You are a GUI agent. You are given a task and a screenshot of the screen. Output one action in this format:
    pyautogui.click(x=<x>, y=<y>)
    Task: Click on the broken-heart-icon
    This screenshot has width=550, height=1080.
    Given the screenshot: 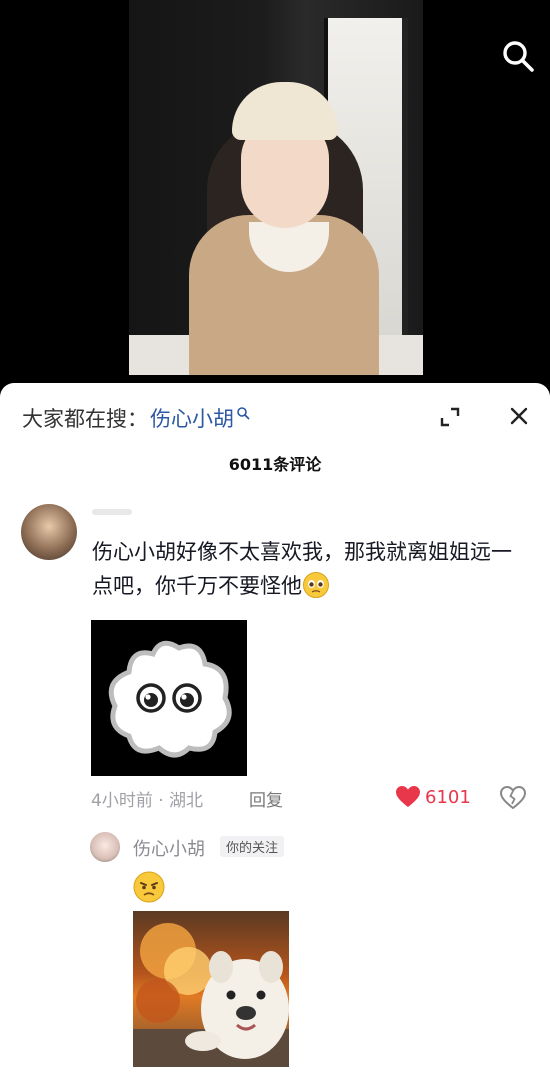 What is the action you would take?
    pyautogui.click(x=513, y=798)
    